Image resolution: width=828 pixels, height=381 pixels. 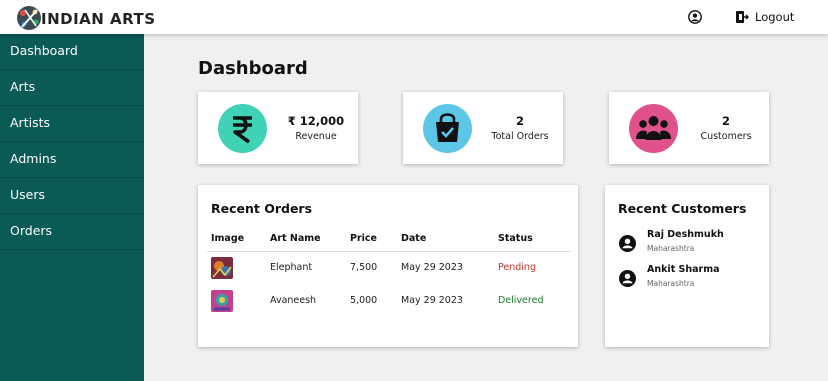 I want to click on rupee-icon, so click(x=242, y=128).